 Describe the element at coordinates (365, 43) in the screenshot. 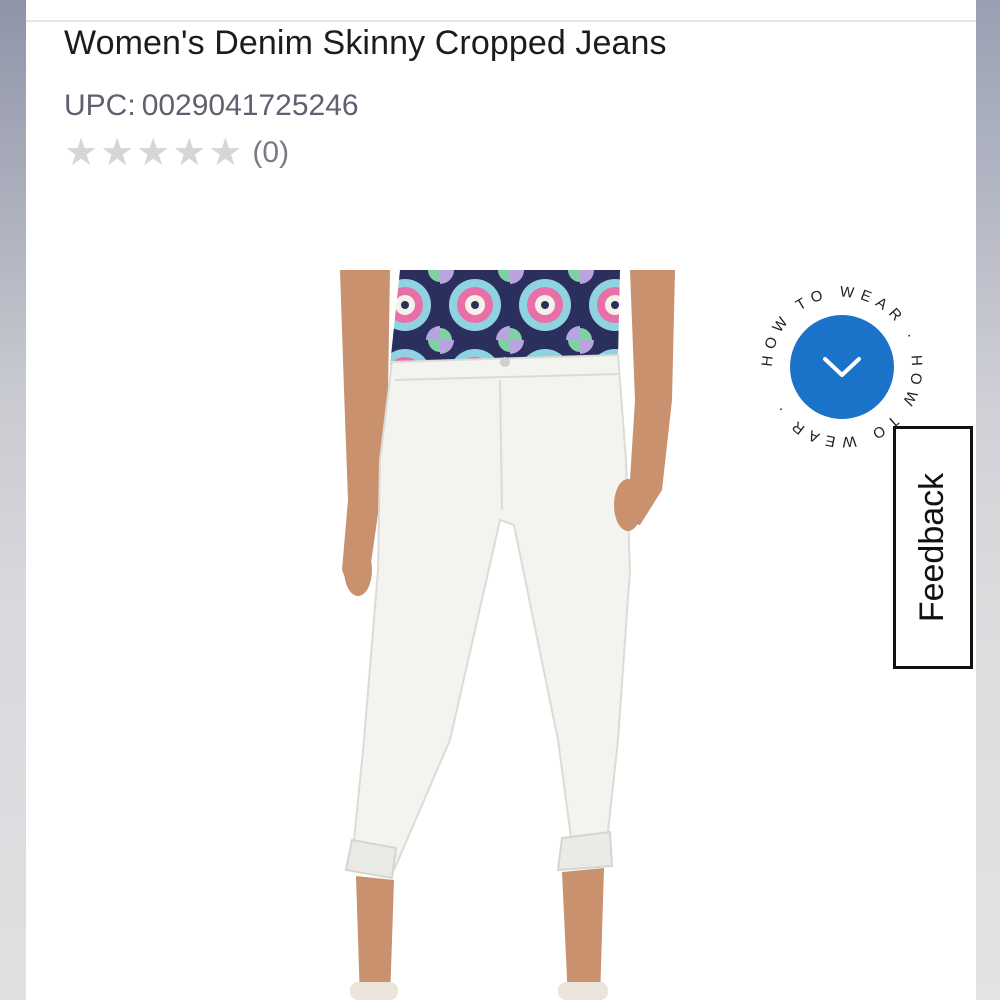

I see `product-title: Women's Denim Skinny Cropped Jeans` at that location.